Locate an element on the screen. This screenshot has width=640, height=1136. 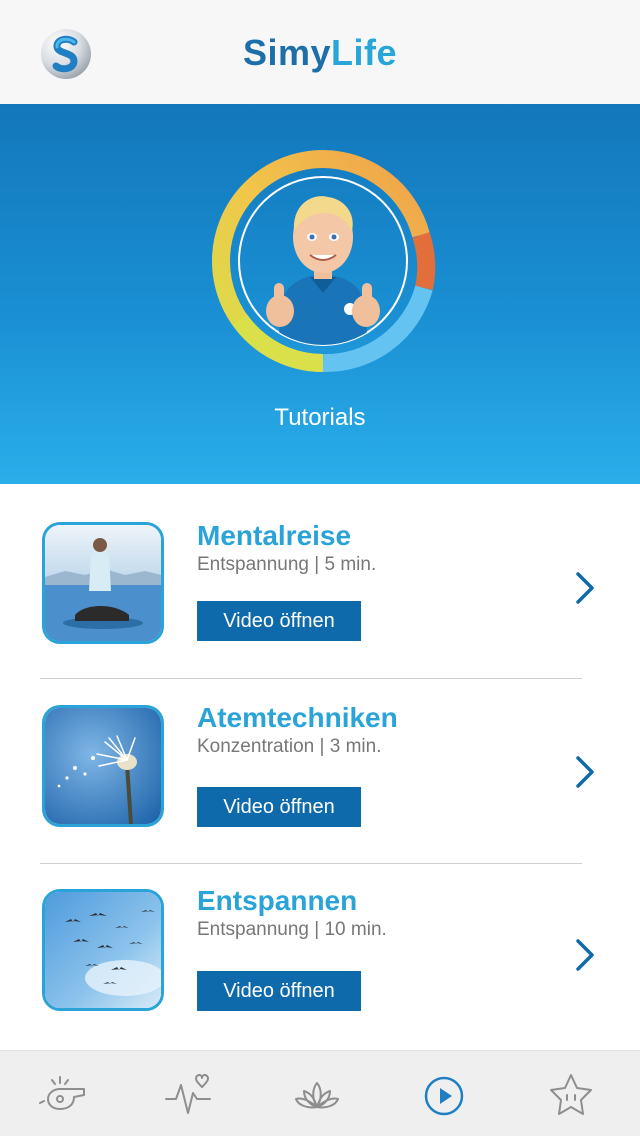
bottom-tab-bar is located at coordinates (320, 1093).